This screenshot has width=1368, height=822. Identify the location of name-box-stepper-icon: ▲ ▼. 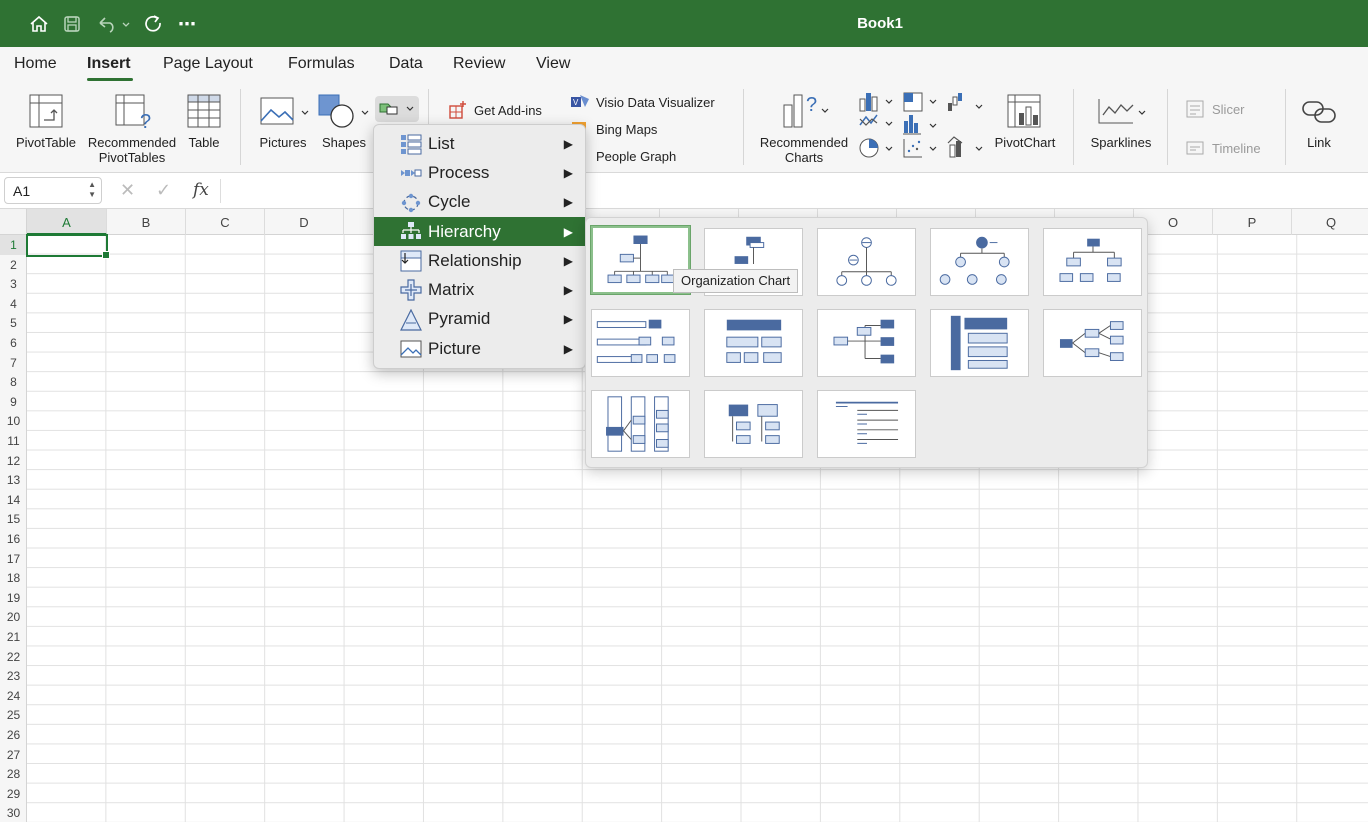
(92, 190).